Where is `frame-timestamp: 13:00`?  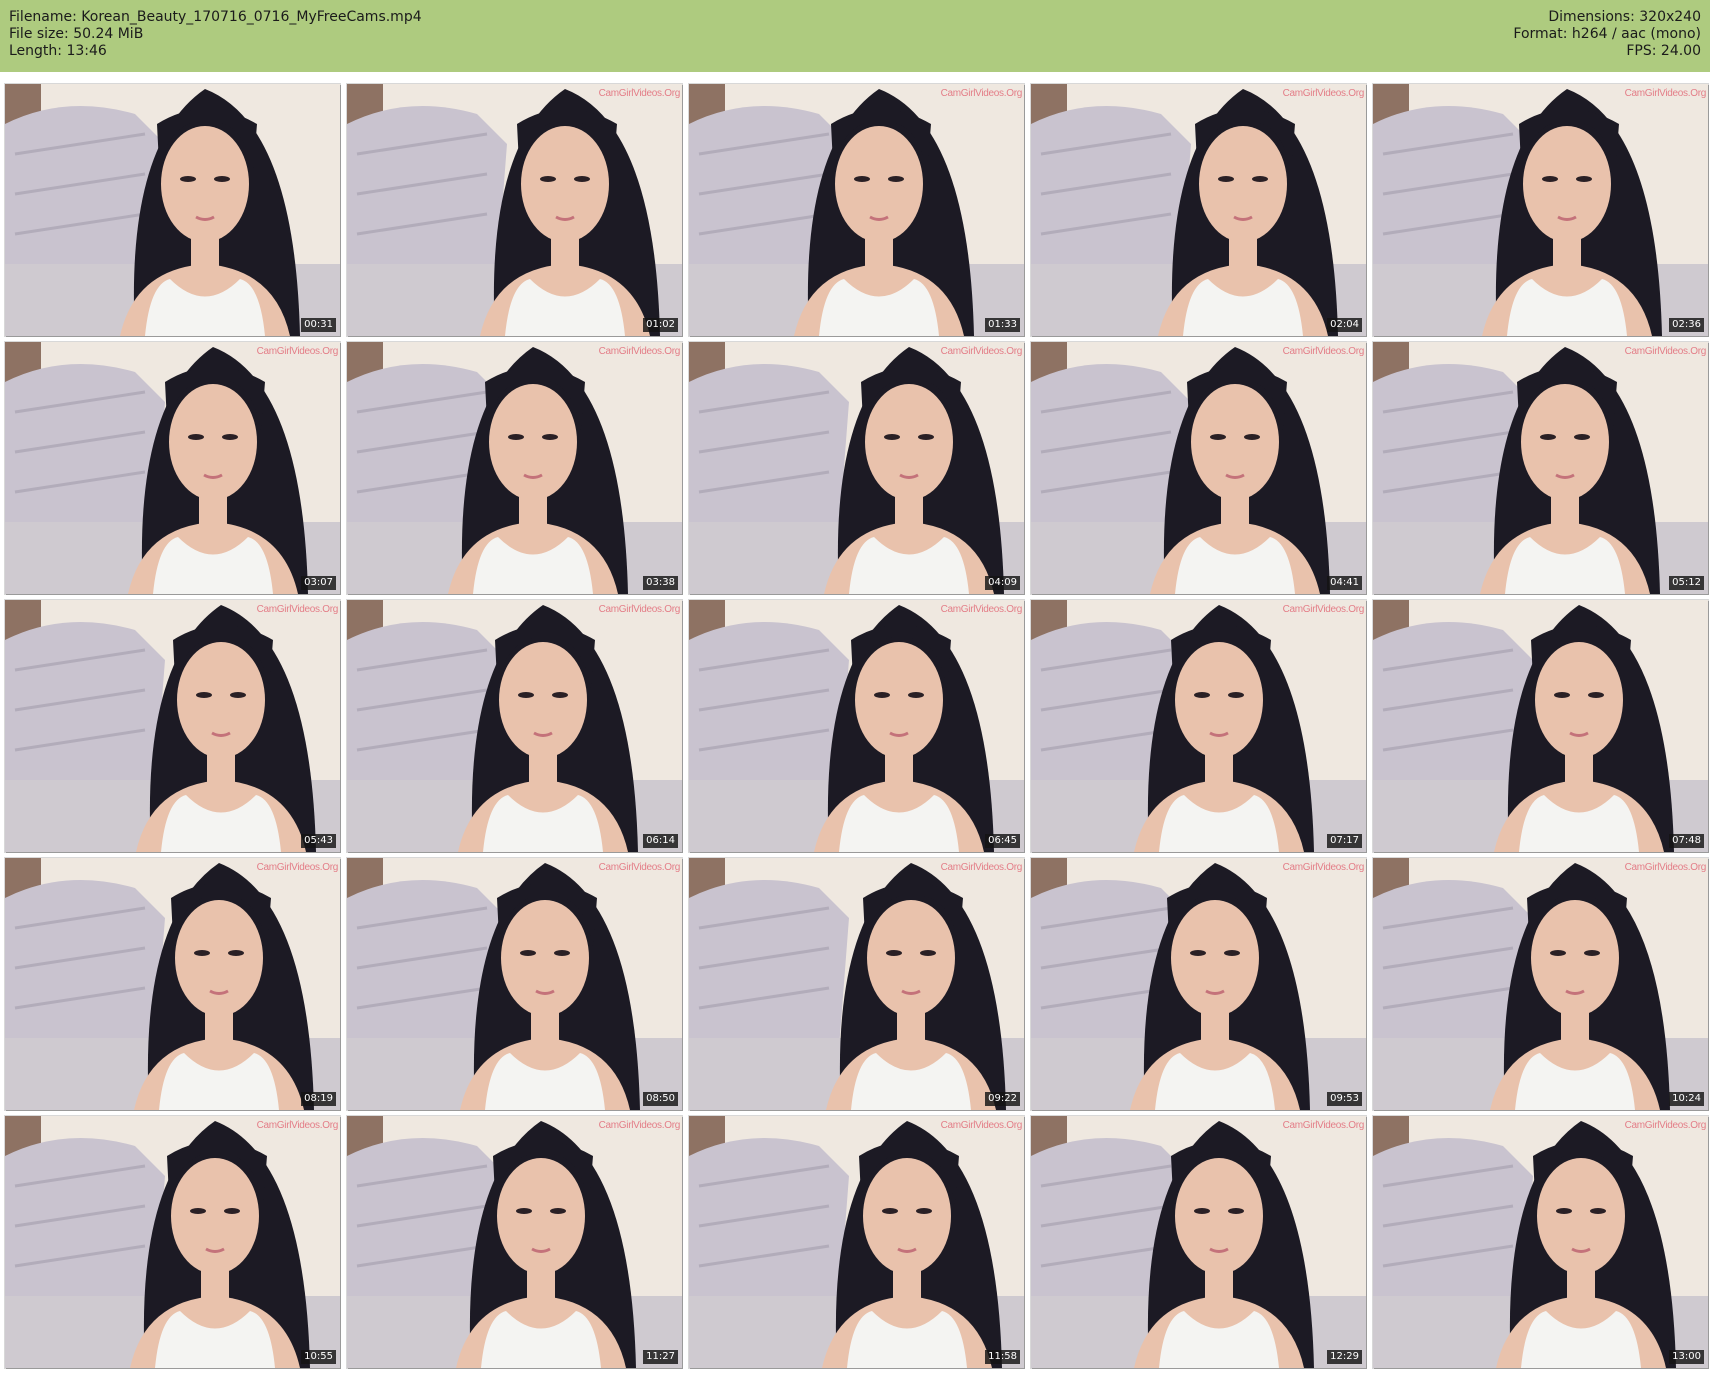 frame-timestamp: 13:00 is located at coordinates (1686, 1357).